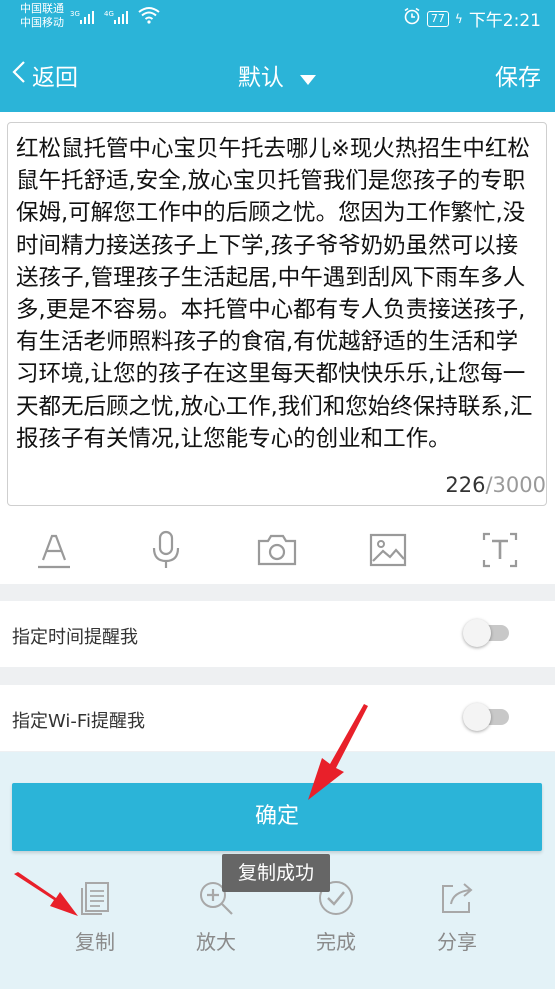 This screenshot has height=989, width=555. Describe the element at coordinates (458, 18) in the screenshot. I see `charging-icon: ϟ` at that location.